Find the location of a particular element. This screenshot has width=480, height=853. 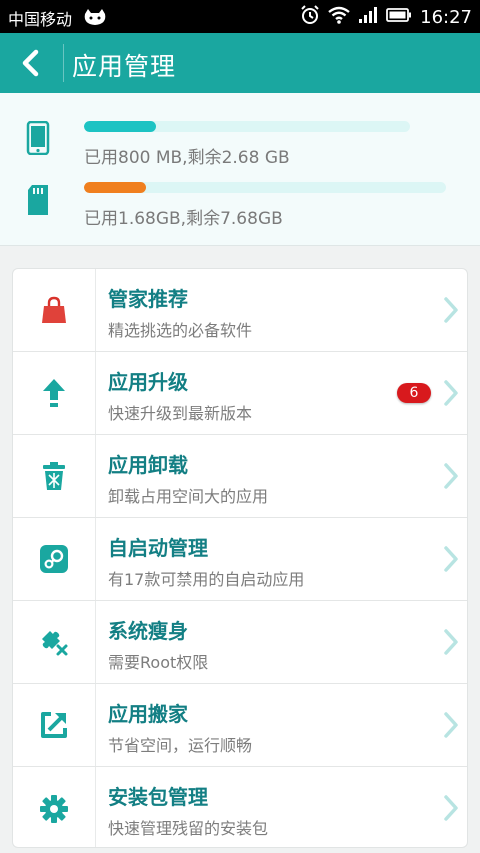

gear-icon is located at coordinates (54, 808).